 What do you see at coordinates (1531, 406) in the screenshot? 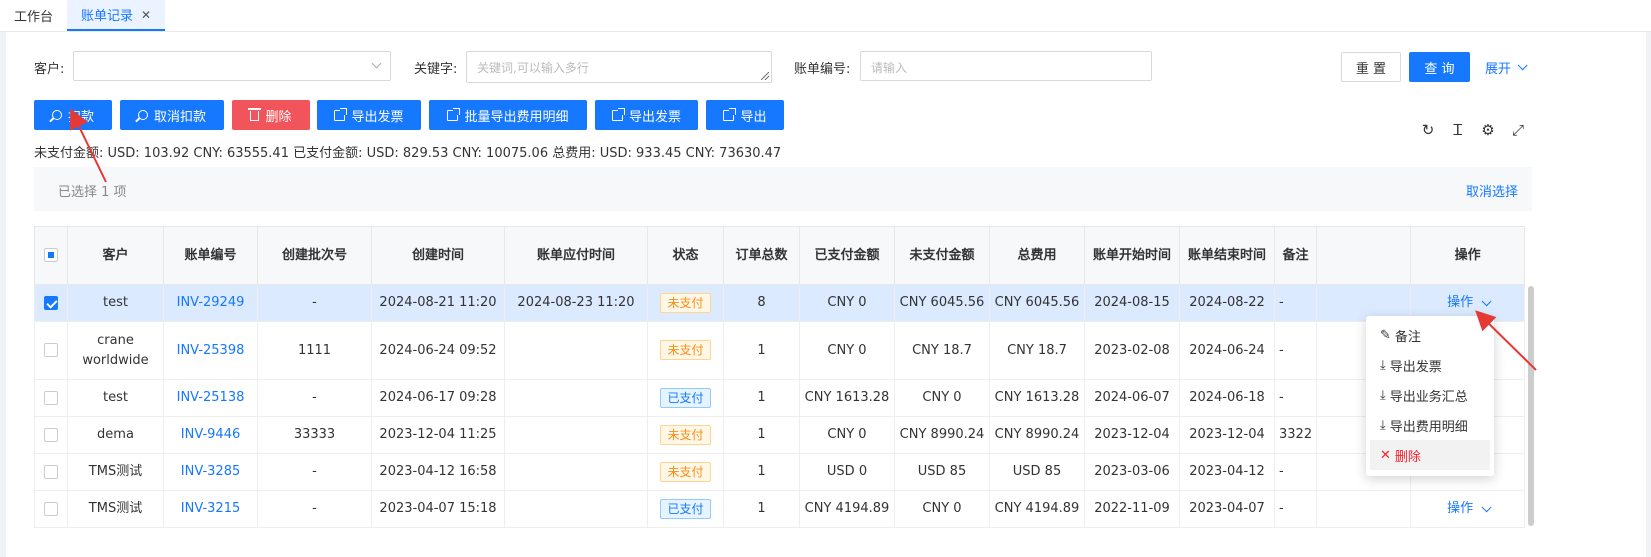
I see `table-scrollbar` at bounding box center [1531, 406].